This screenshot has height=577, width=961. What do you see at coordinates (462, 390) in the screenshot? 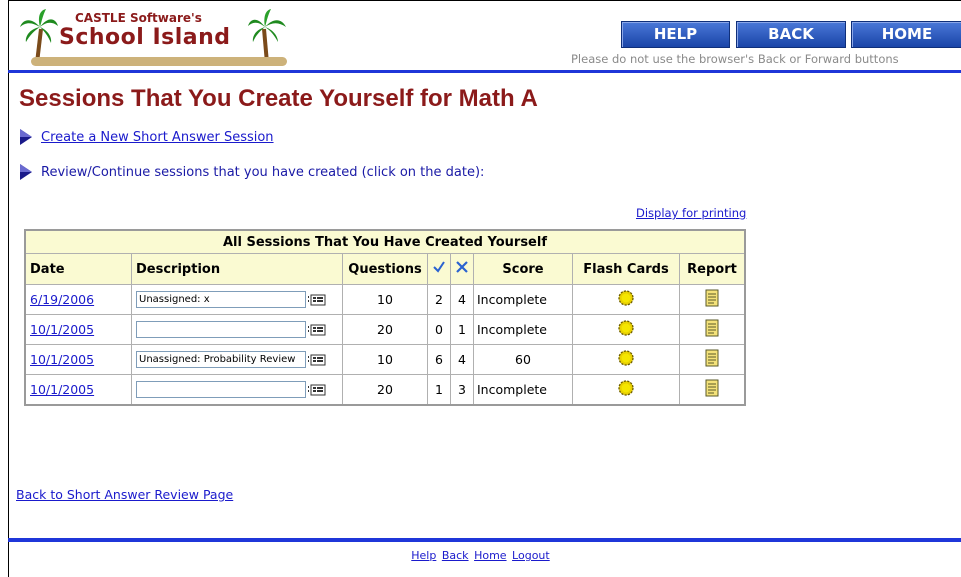
I see `wrong-count: 3` at bounding box center [462, 390].